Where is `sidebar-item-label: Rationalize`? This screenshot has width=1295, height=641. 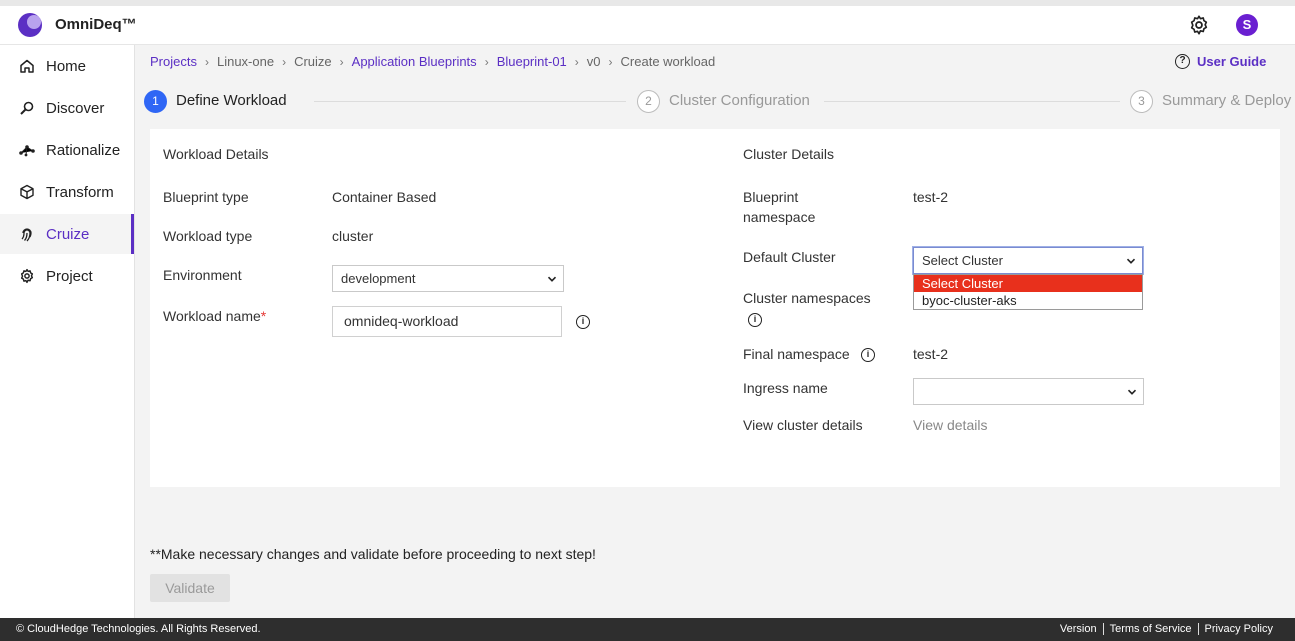
sidebar-item-label: Rationalize is located at coordinates (83, 150).